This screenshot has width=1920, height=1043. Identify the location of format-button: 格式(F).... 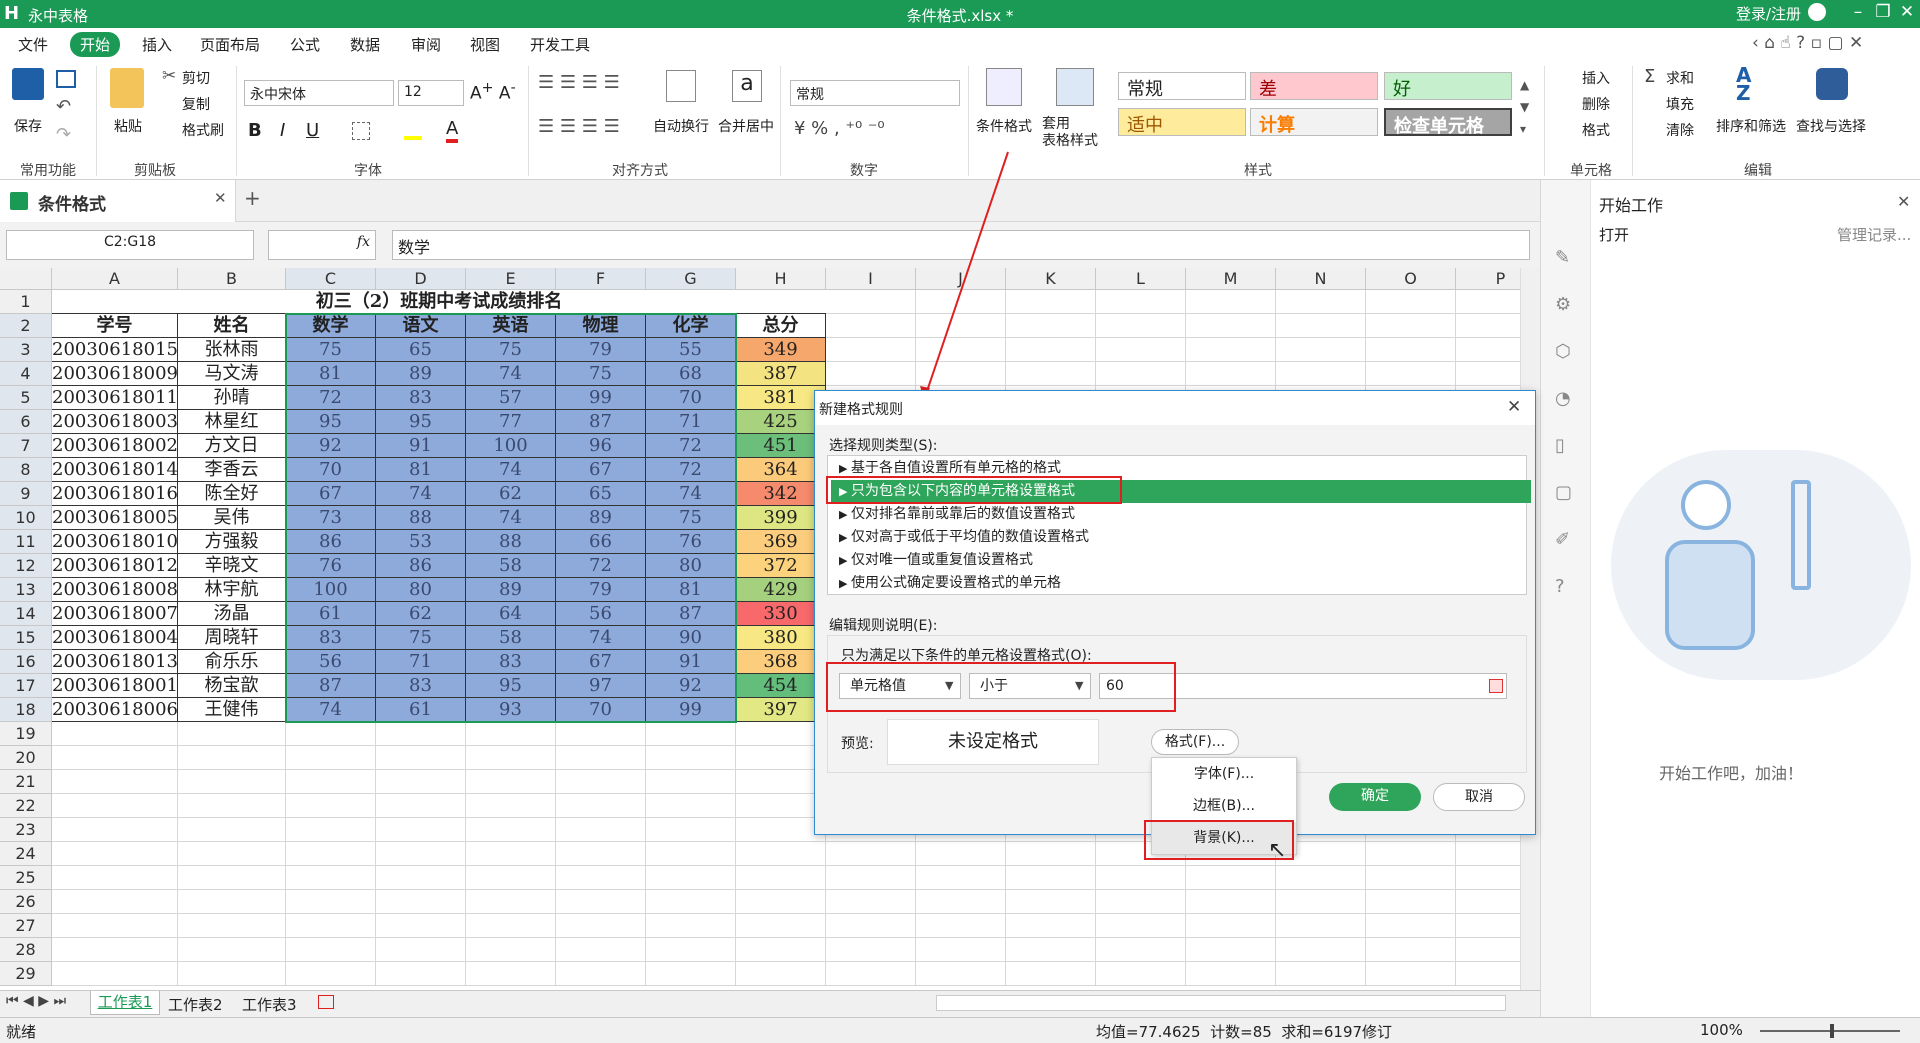
(1195, 742).